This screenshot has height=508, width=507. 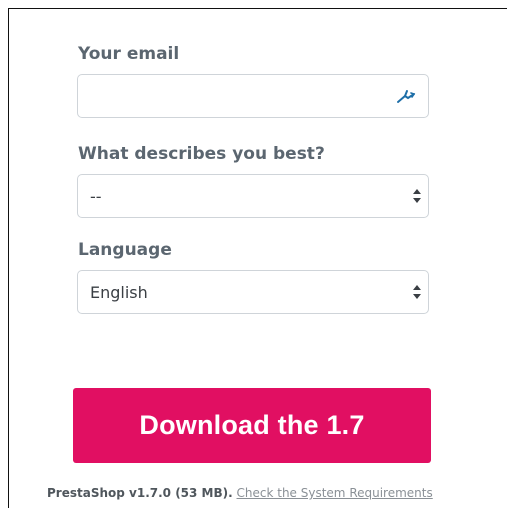 What do you see at coordinates (129, 54) in the screenshot?
I see `email-label: Your email` at bounding box center [129, 54].